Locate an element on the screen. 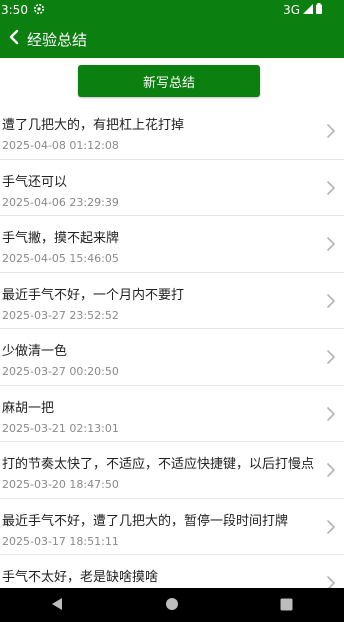  back-triangle-icon is located at coordinates (57, 605).